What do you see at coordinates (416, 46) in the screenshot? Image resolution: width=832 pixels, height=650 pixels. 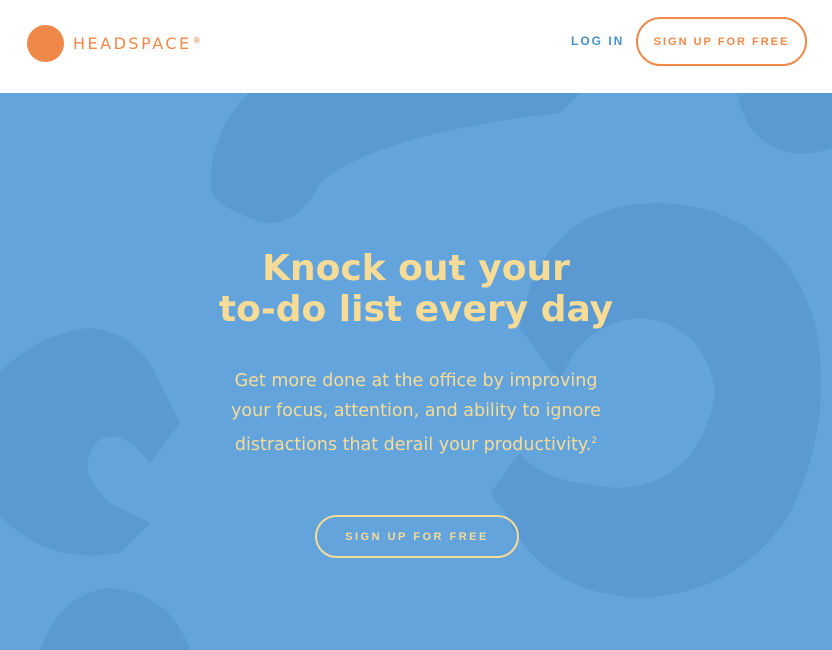 I see `site-header: HEADSPACE® LOG IN SIGN UP FOR FREE` at bounding box center [416, 46].